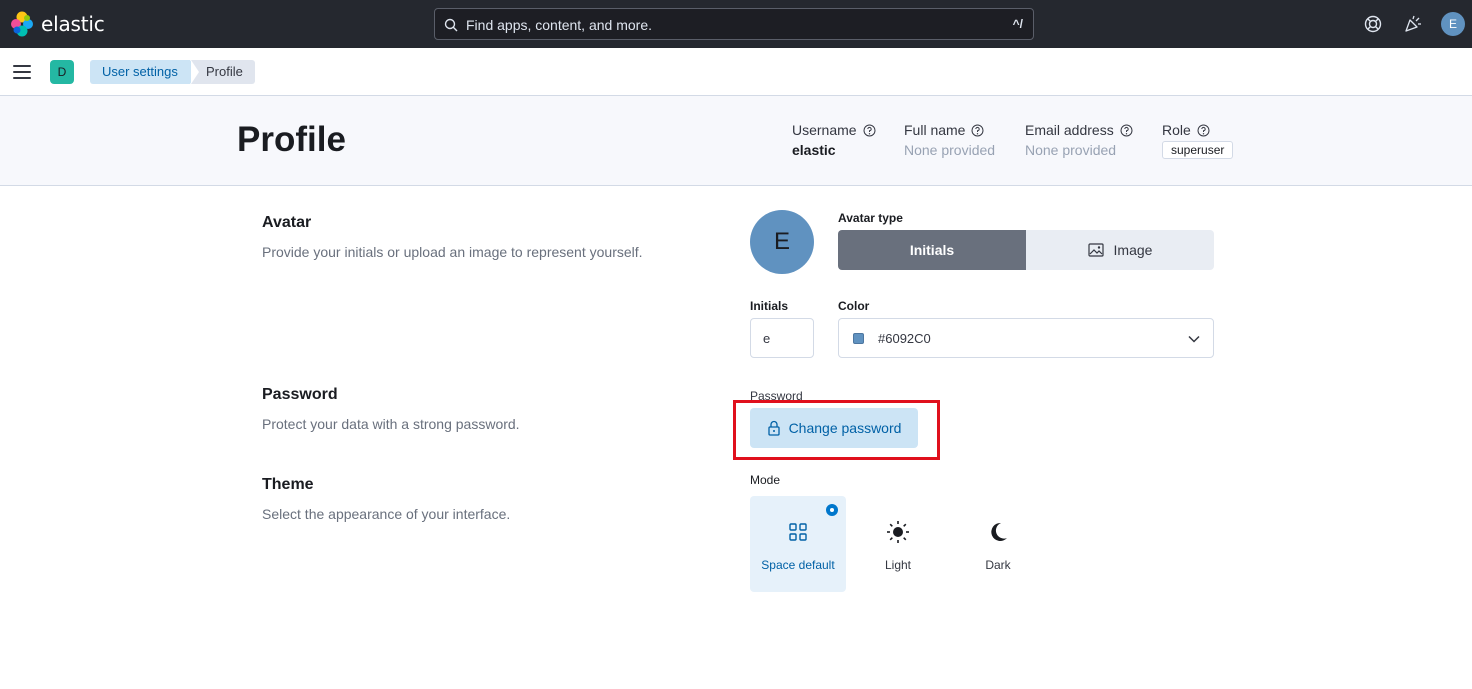 This screenshot has height=689, width=1472. Describe the element at coordinates (824, 130) in the screenshot. I see `username-label: Username` at that location.